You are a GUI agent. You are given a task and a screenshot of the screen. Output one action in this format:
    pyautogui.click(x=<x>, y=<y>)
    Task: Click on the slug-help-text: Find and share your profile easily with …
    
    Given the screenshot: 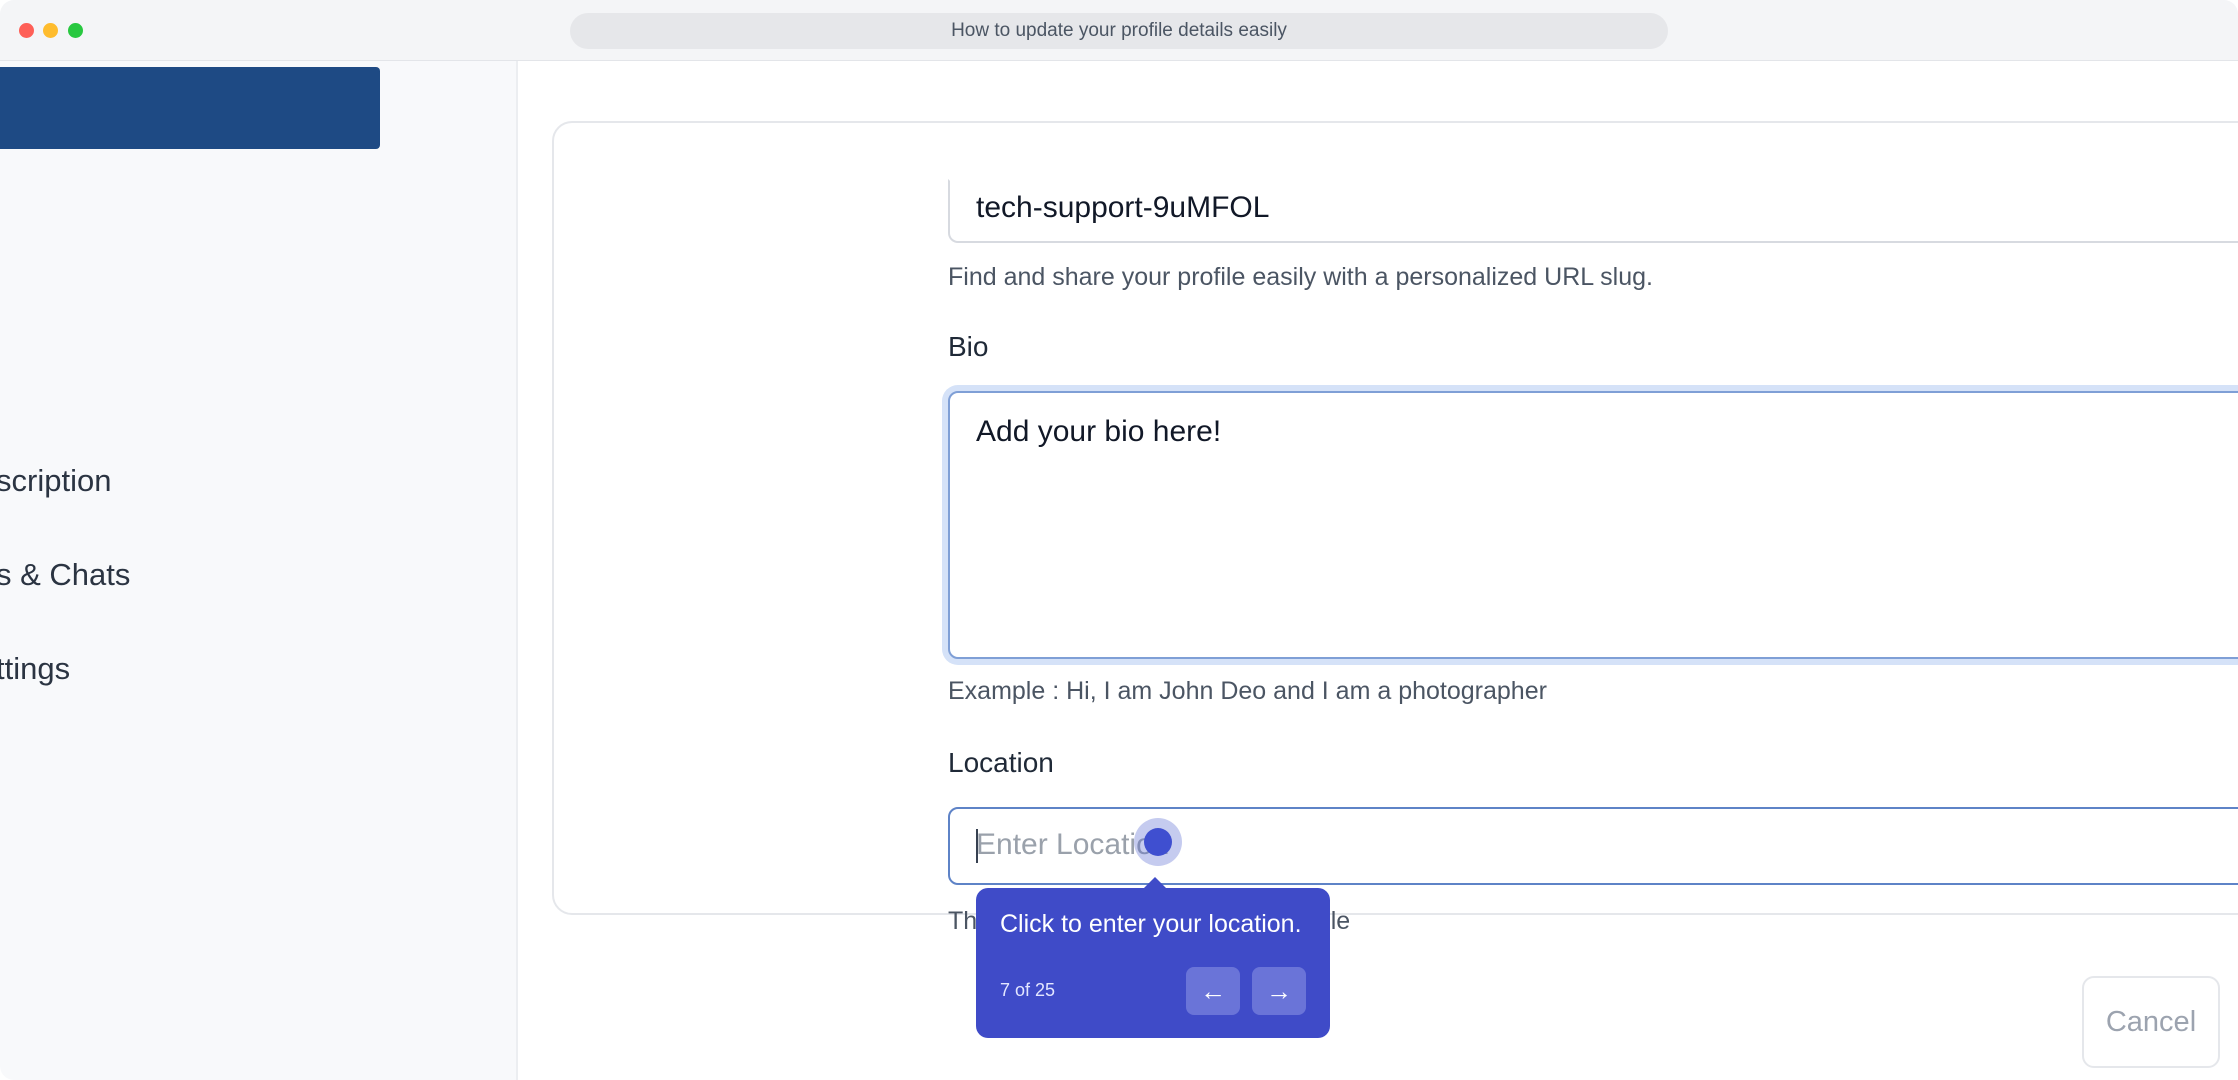 What is the action you would take?
    pyautogui.click(x=1300, y=277)
    